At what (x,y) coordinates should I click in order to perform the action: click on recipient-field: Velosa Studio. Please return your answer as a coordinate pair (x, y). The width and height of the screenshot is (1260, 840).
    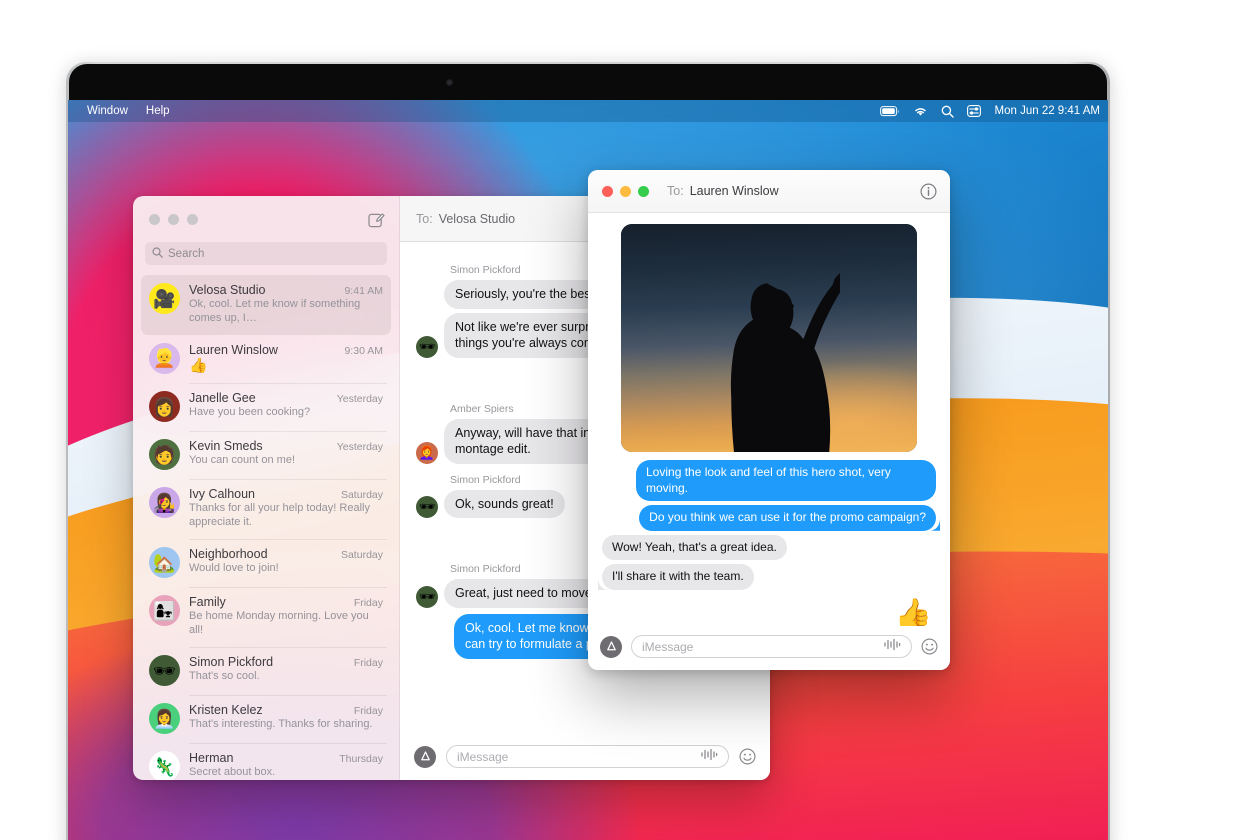
    Looking at the image, I should click on (477, 219).